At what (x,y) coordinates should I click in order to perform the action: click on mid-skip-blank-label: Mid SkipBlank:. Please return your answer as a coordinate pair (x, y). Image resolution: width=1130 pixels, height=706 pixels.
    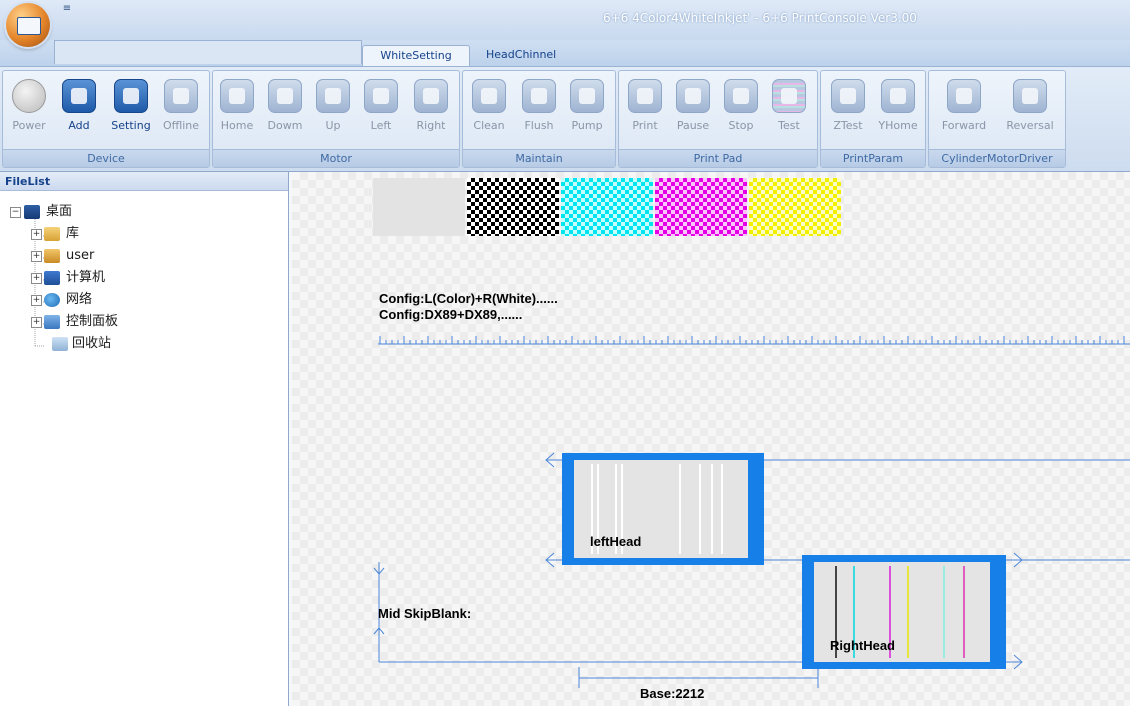
    Looking at the image, I should click on (425, 613).